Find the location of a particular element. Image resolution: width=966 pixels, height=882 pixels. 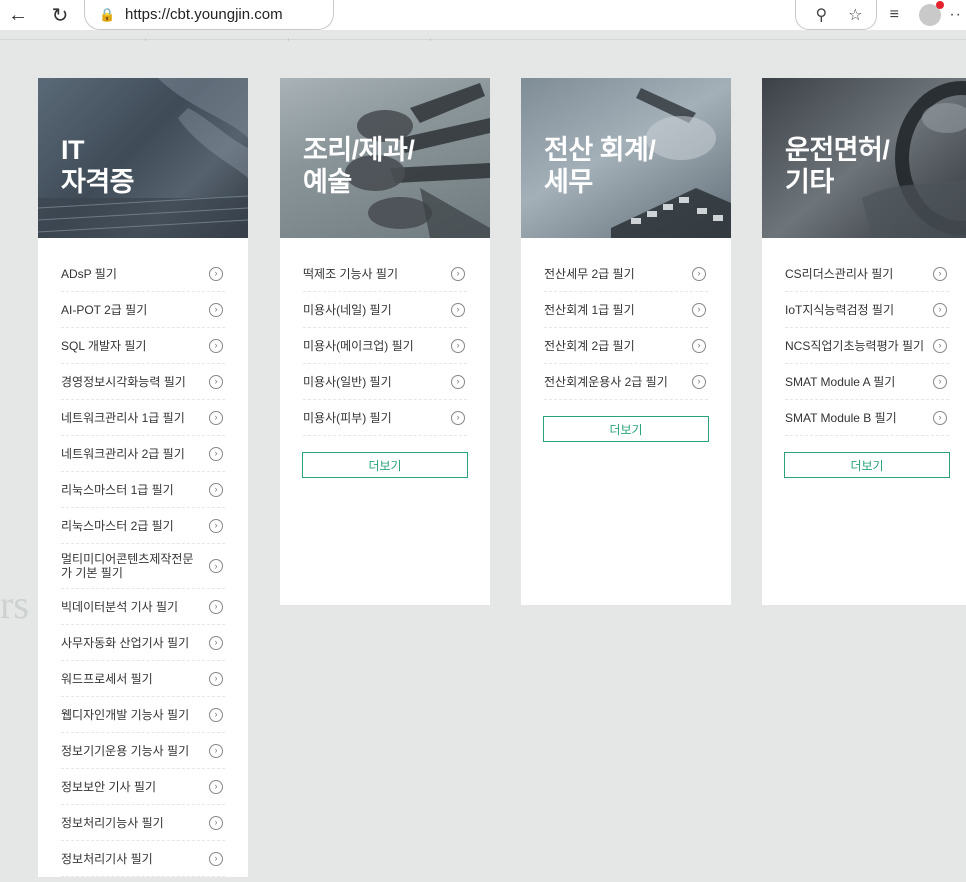

item-label: CS리더스관리사 필기 is located at coordinates (839, 273).